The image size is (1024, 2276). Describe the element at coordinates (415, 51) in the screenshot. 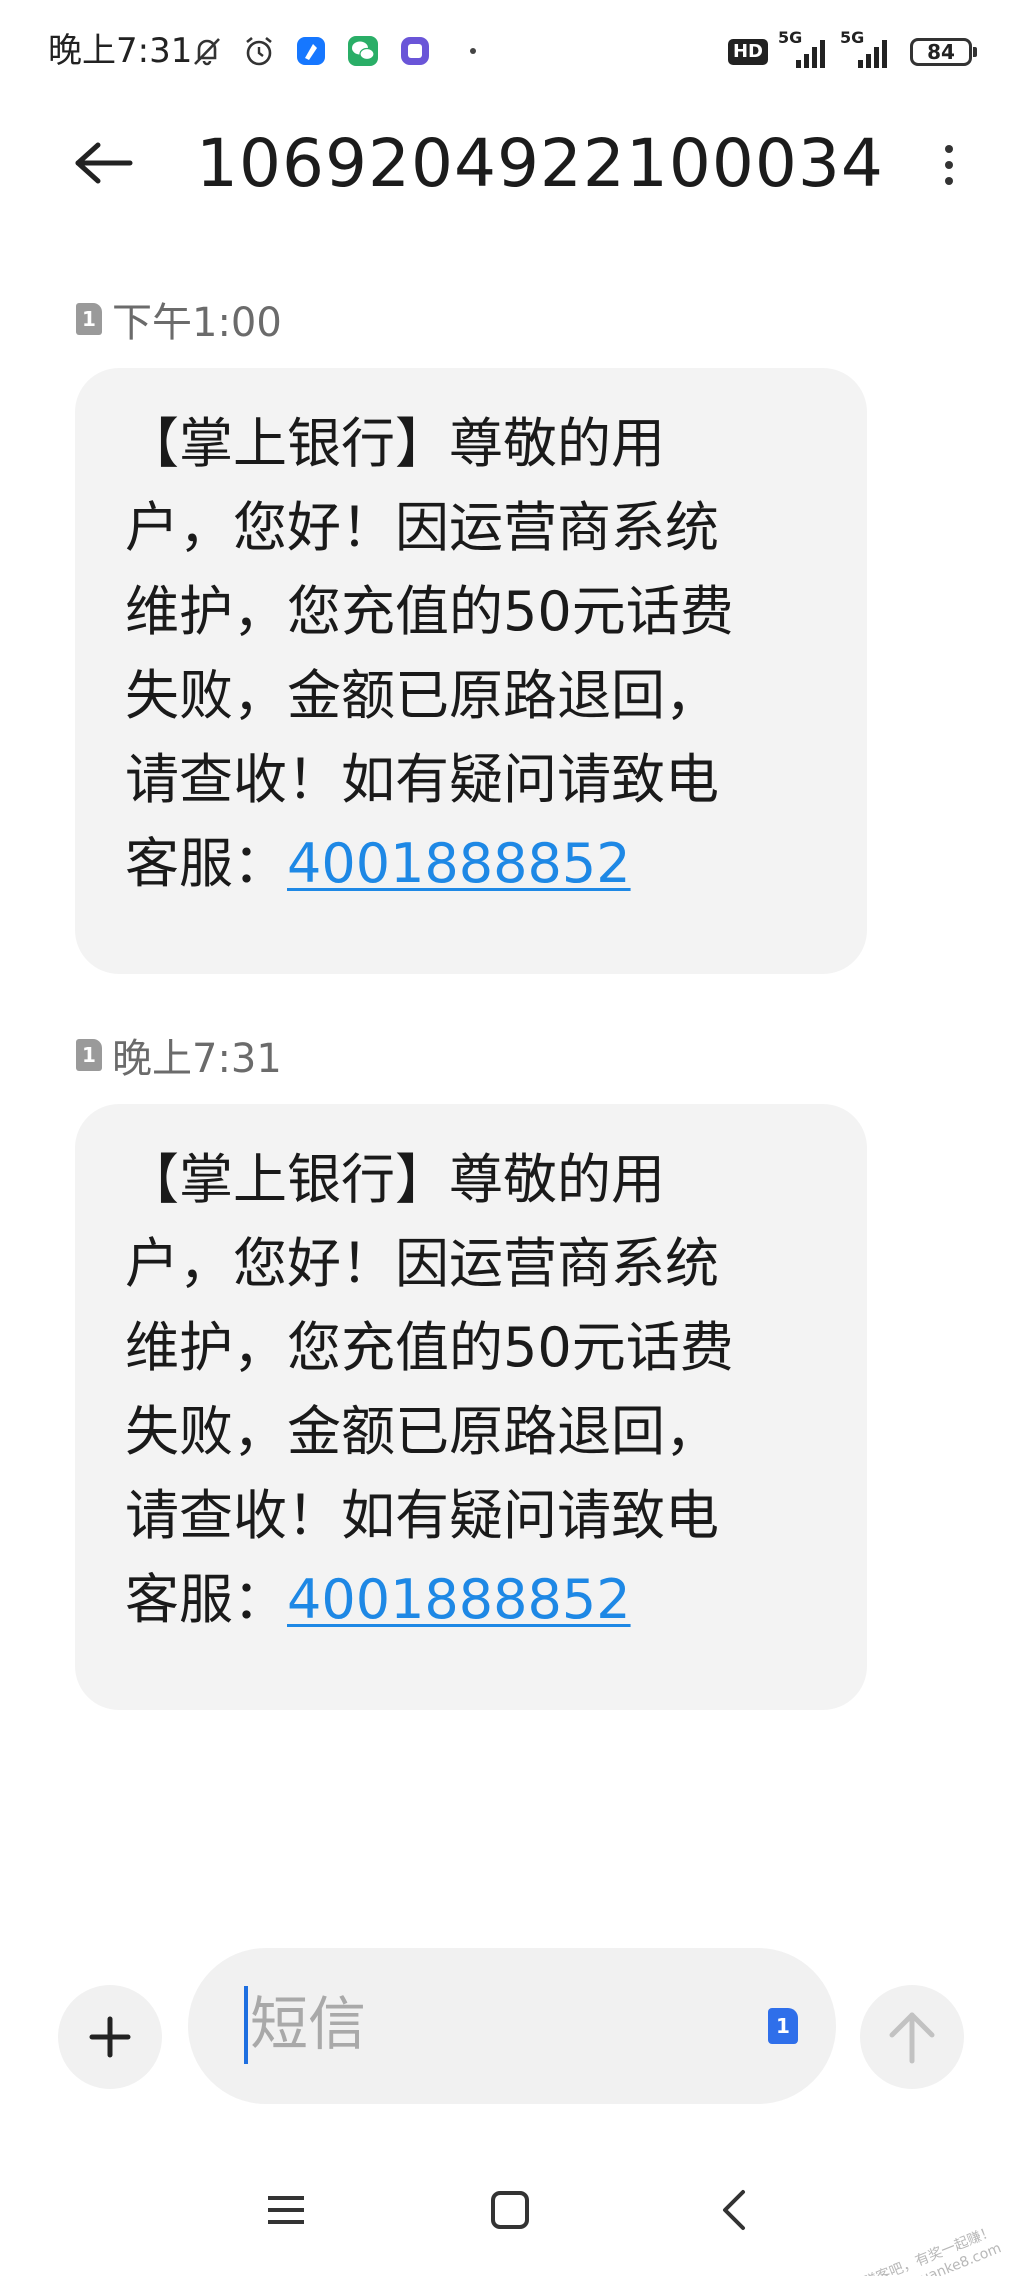

I see `tieba-app-icon` at that location.